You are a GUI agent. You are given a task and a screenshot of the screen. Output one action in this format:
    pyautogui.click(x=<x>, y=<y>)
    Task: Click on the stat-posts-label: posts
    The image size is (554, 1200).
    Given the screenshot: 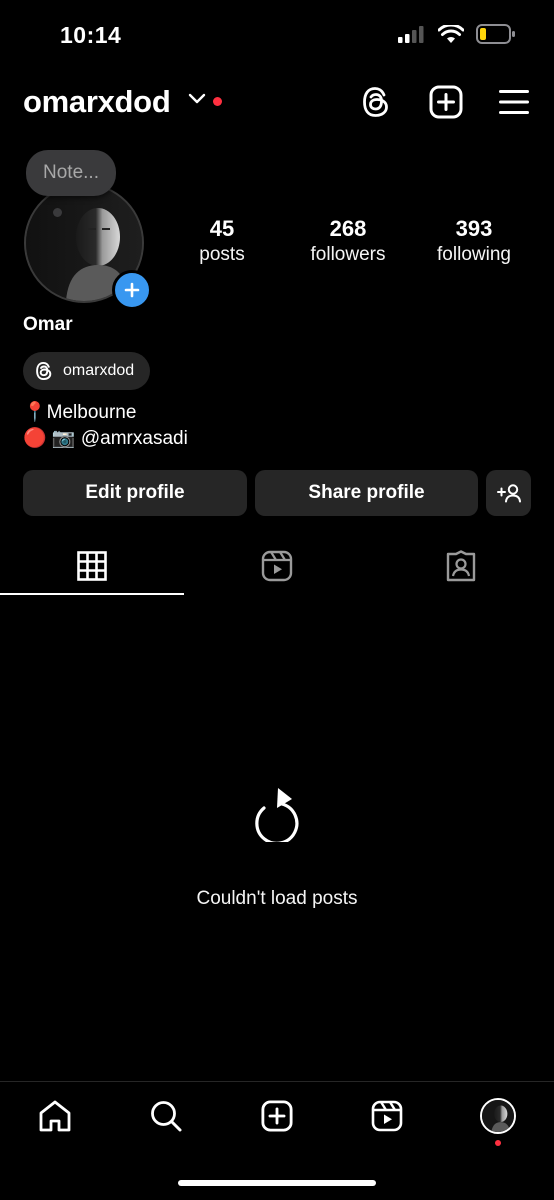 What is the action you would take?
    pyautogui.click(x=222, y=254)
    